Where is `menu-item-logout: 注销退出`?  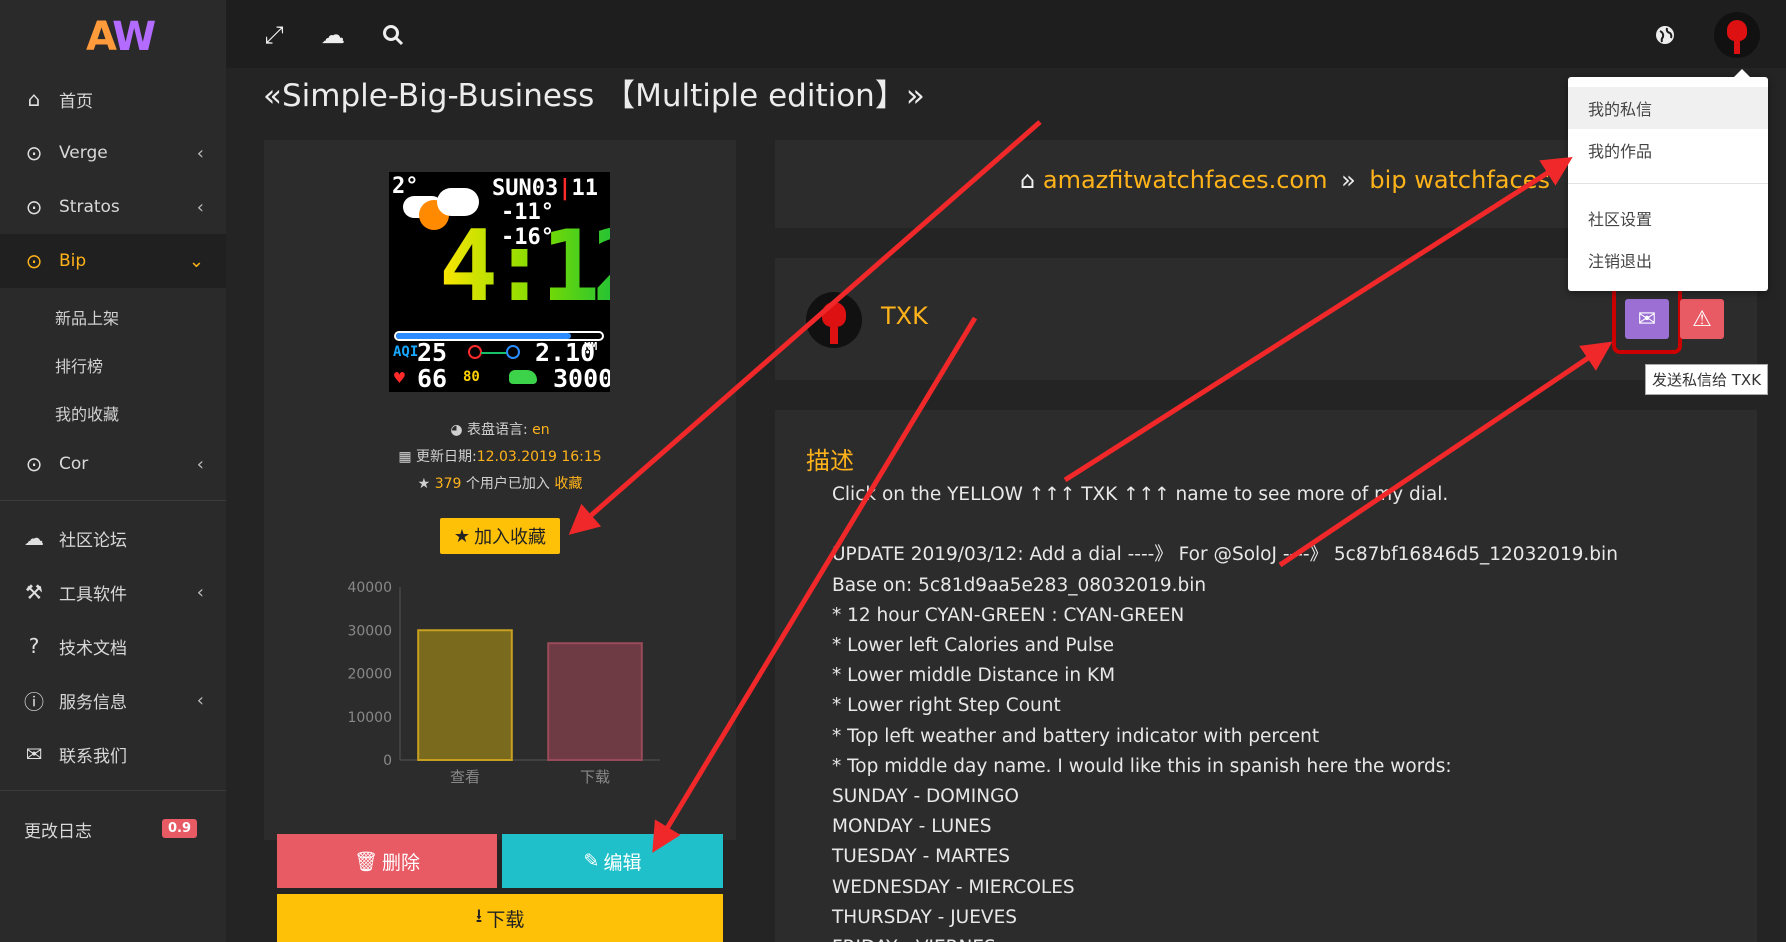
menu-item-logout: 注销退出 is located at coordinates (1668, 260).